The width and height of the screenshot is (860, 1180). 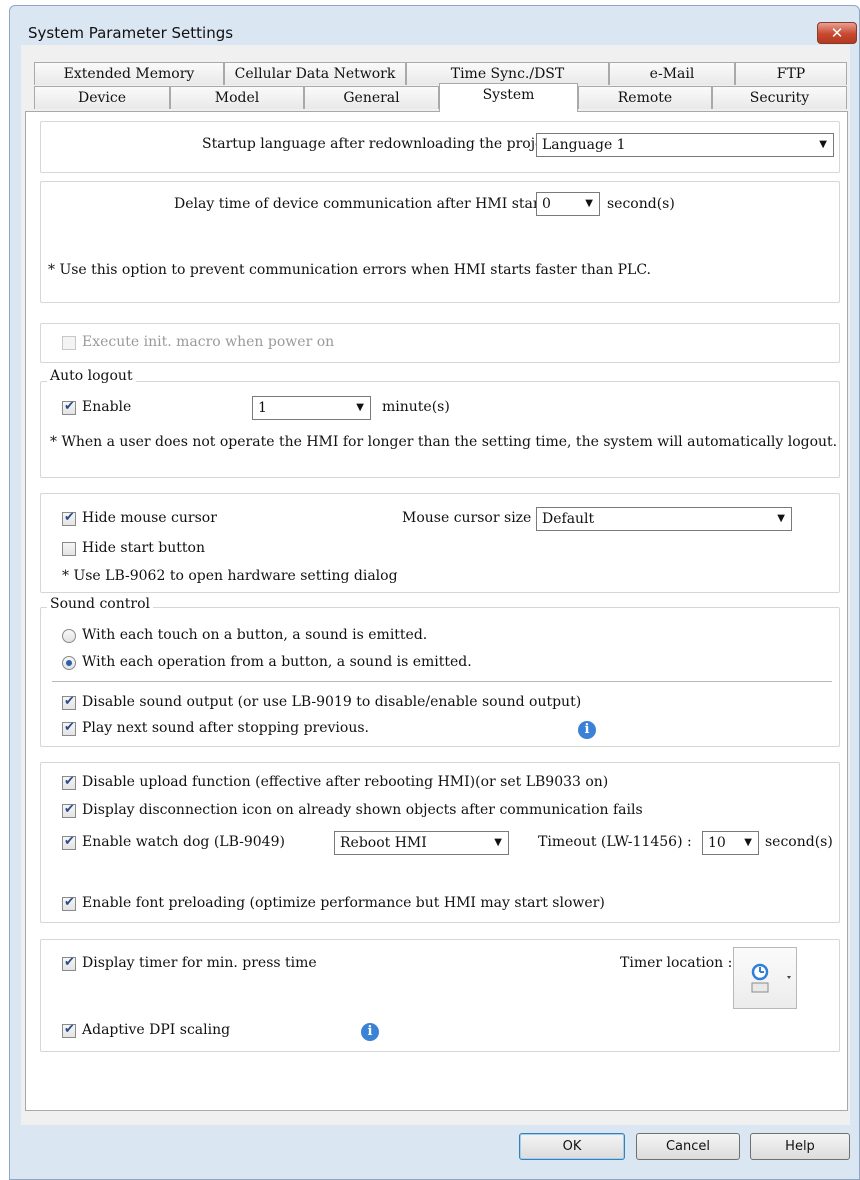 I want to click on sound-operation-radio, so click(x=69, y=663).